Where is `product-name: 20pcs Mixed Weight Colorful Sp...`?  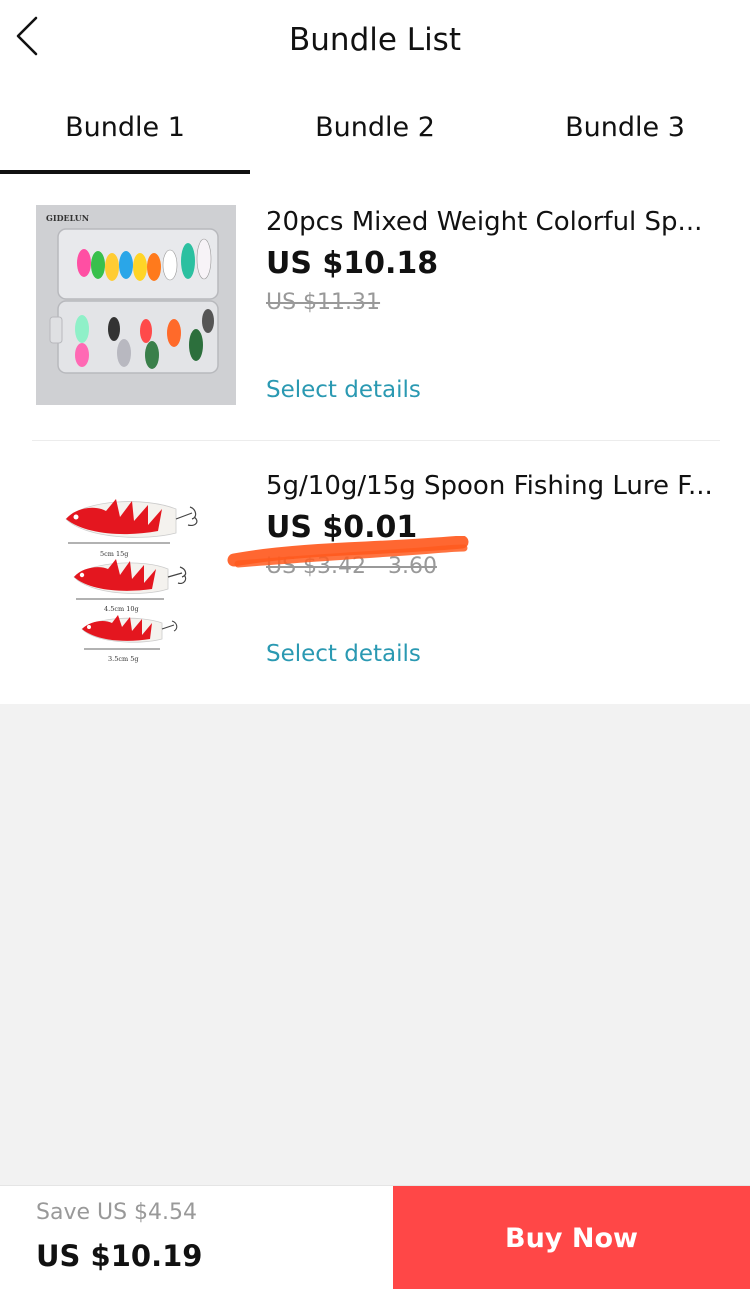
product-name: 20pcs Mixed Weight Colorful Sp... is located at coordinates (492, 222).